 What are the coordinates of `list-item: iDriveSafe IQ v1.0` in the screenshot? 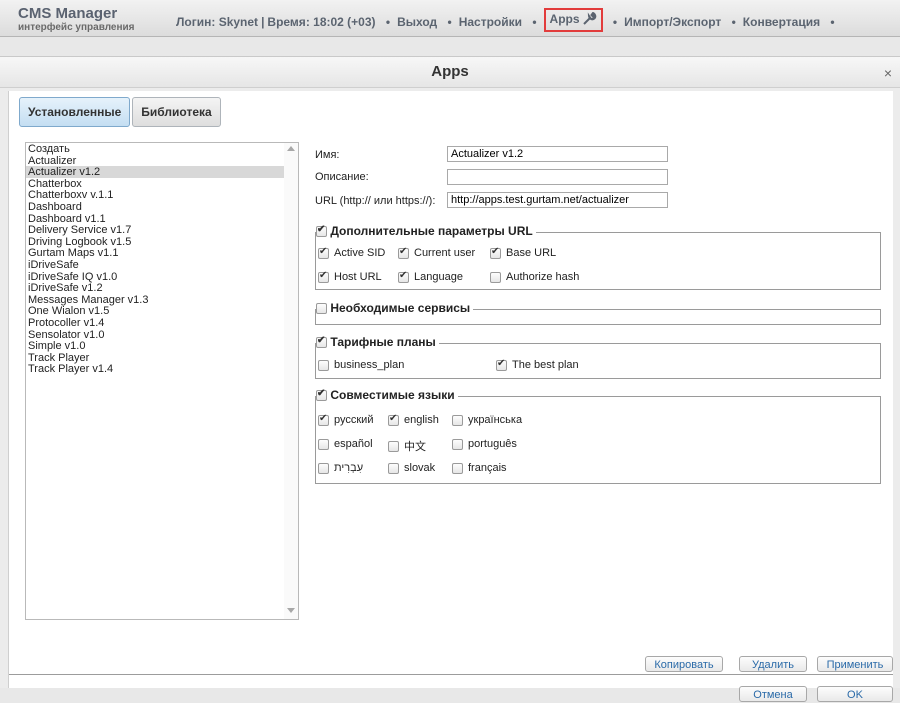 It's located at (162, 277).